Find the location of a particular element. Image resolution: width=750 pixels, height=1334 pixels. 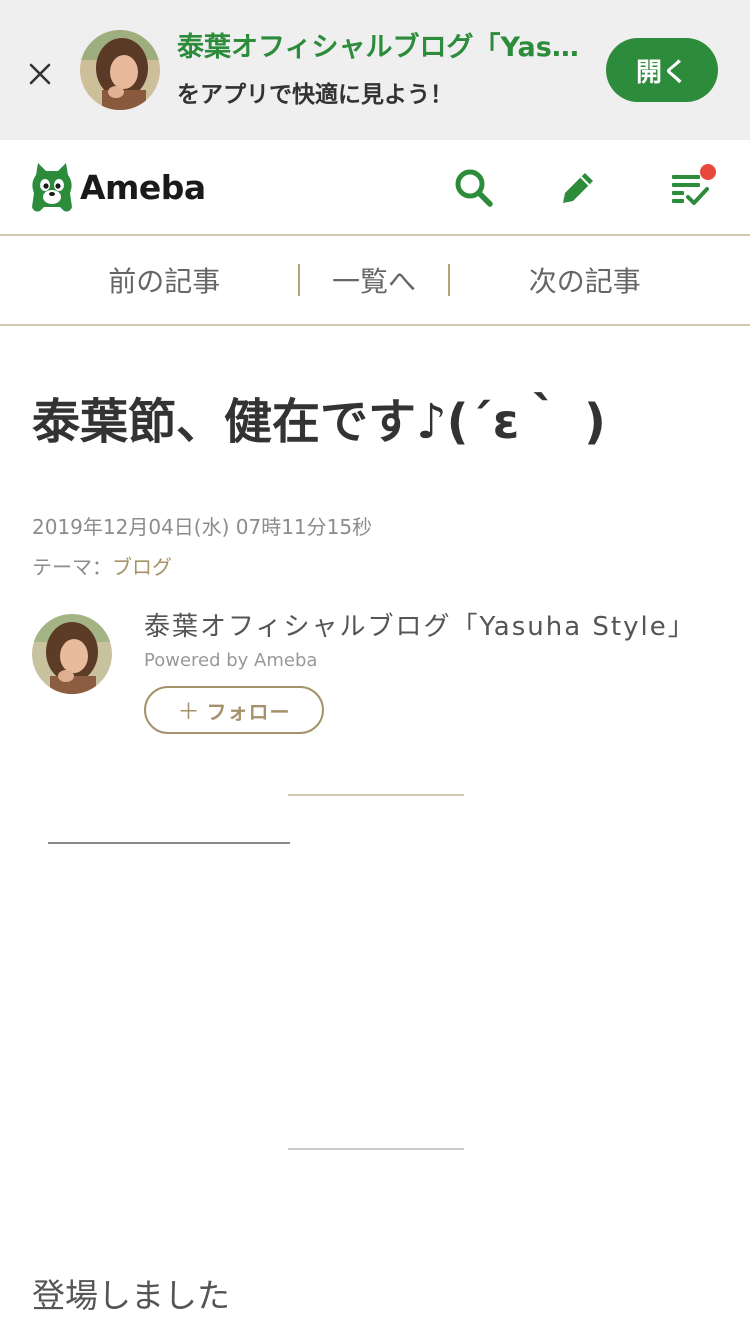

follow-button: ＋フォロー is located at coordinates (234, 710).